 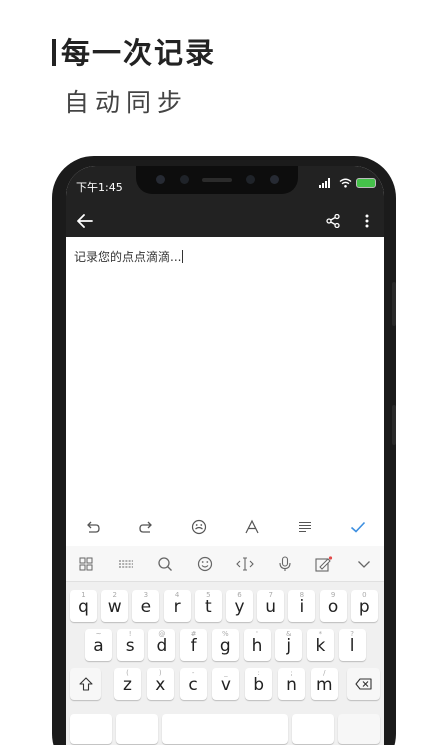 I want to click on space-key, so click(x=225, y=729).